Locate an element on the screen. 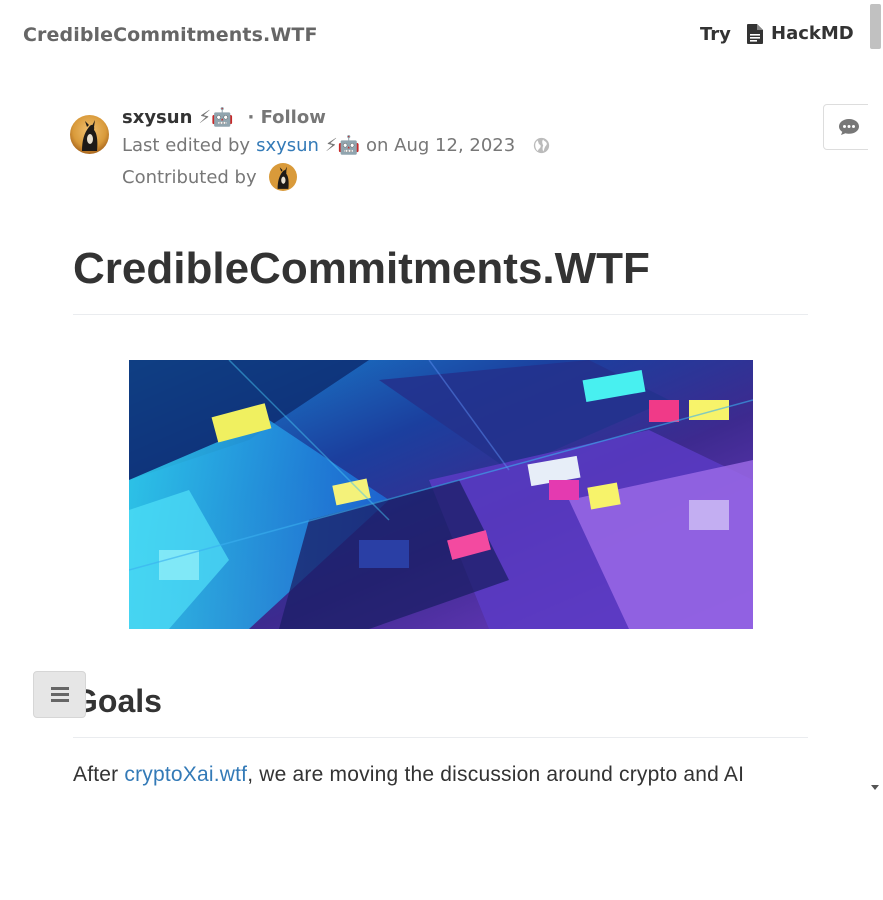 Image resolution: width=883 pixels, height=900 pixels. scroll-down-arrow is located at coordinates (875, 787).